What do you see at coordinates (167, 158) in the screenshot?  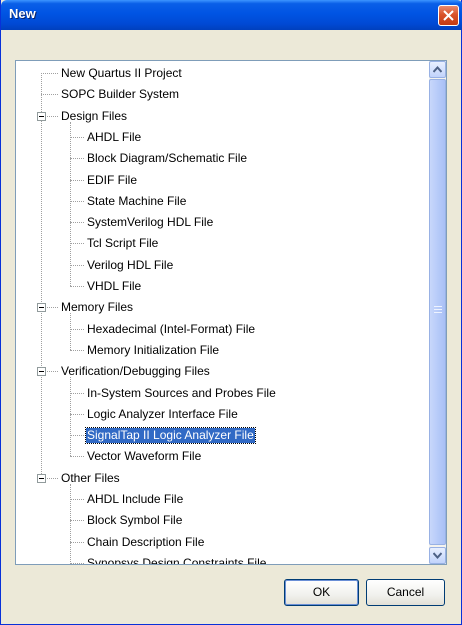 I see `tree-item-label: Block Diagram/Schematic File` at bounding box center [167, 158].